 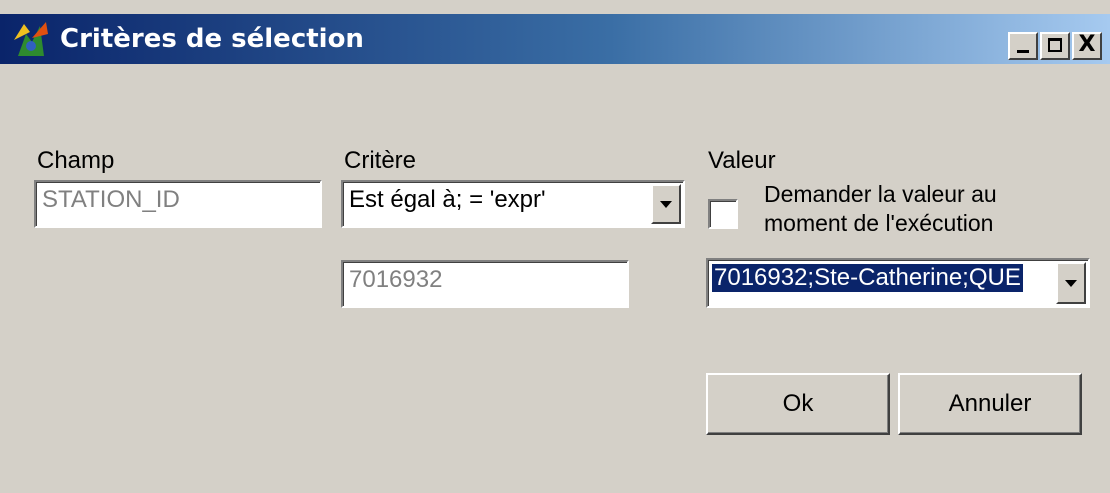 I want to click on close-button: X, so click(x=1087, y=46).